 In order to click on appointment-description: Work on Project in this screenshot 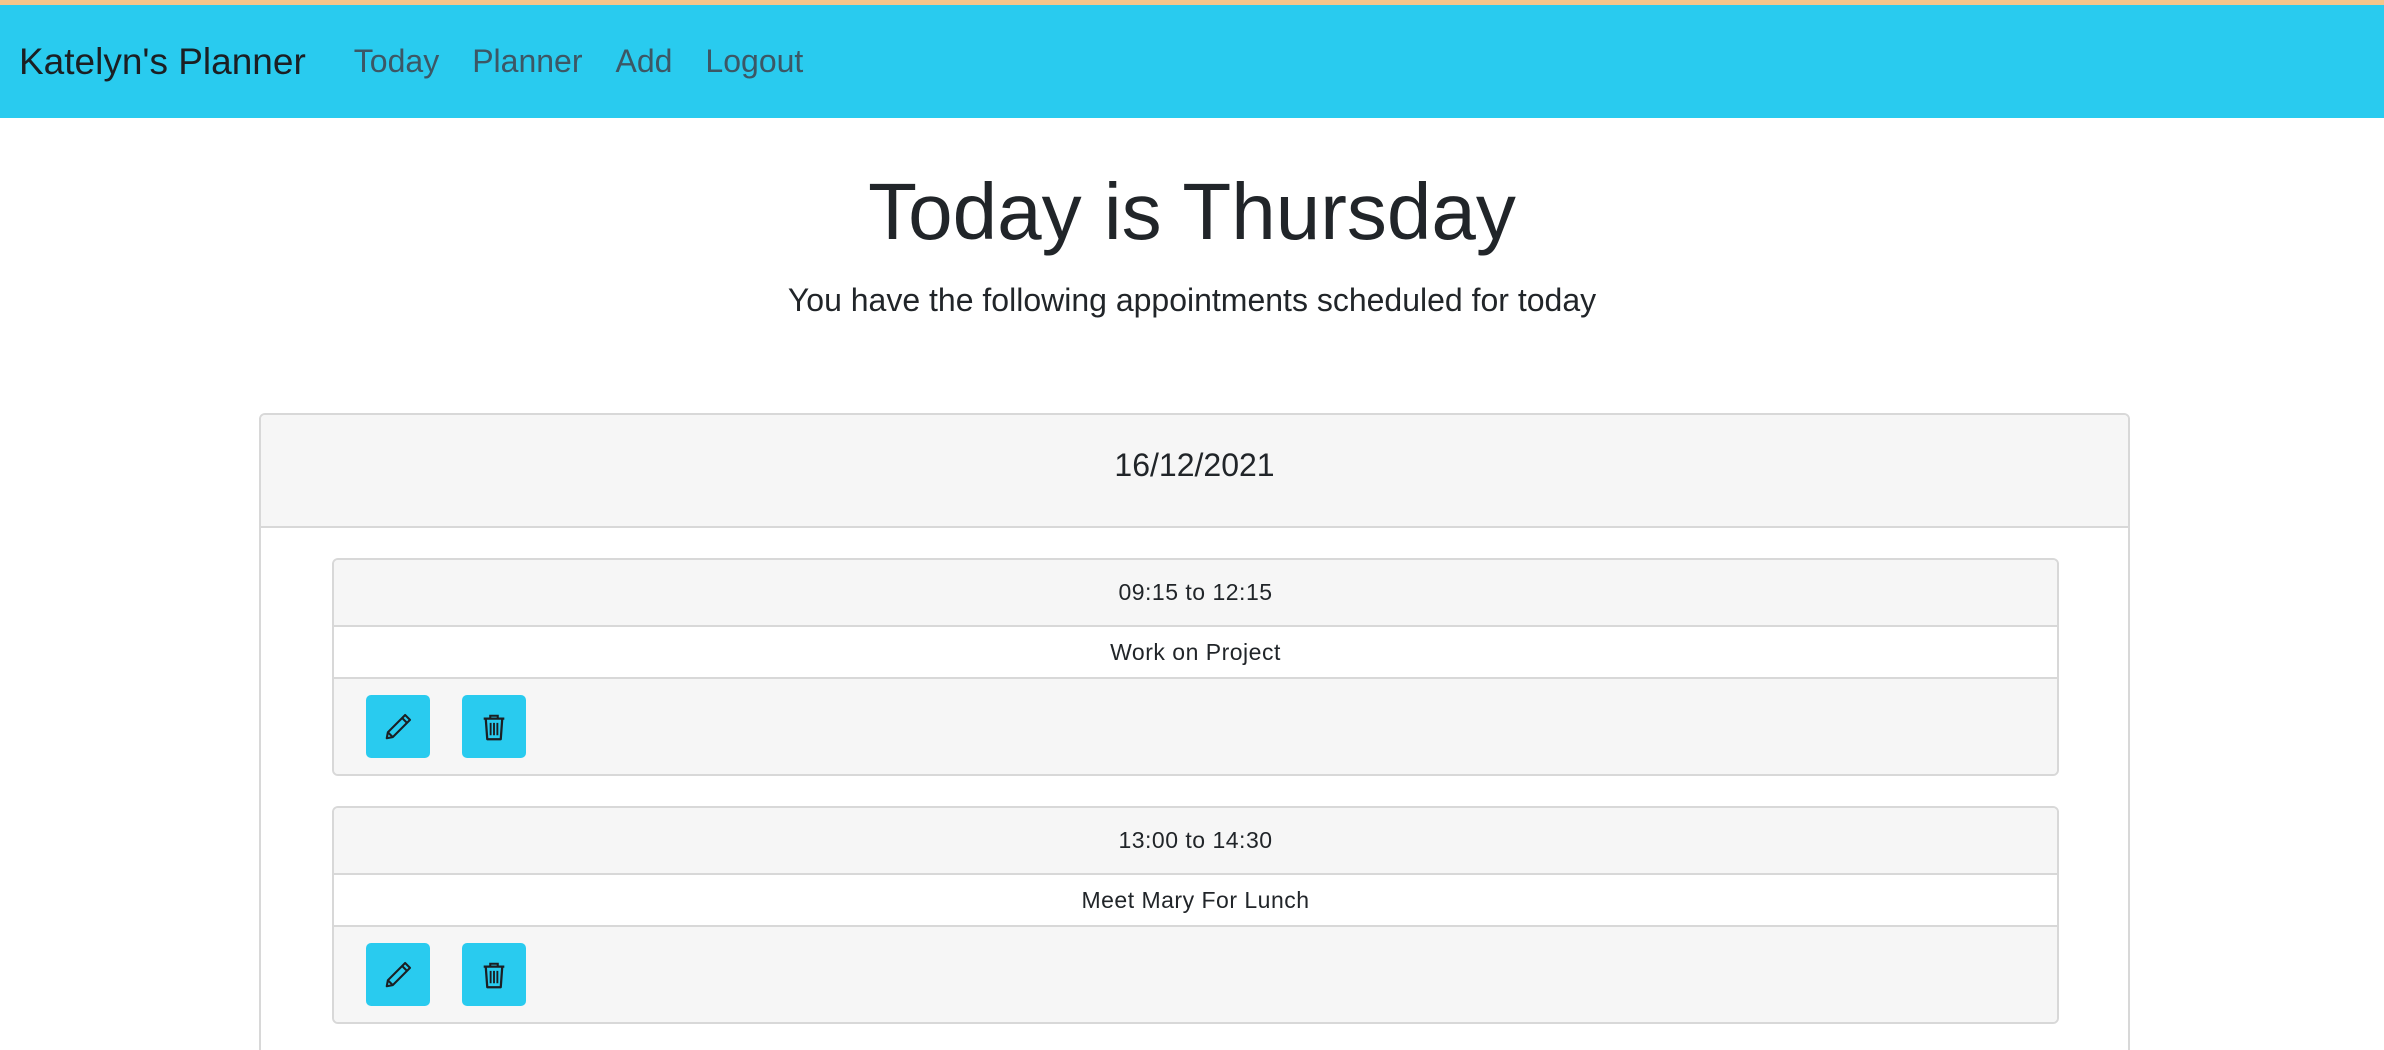, I will do `click(1195, 653)`.